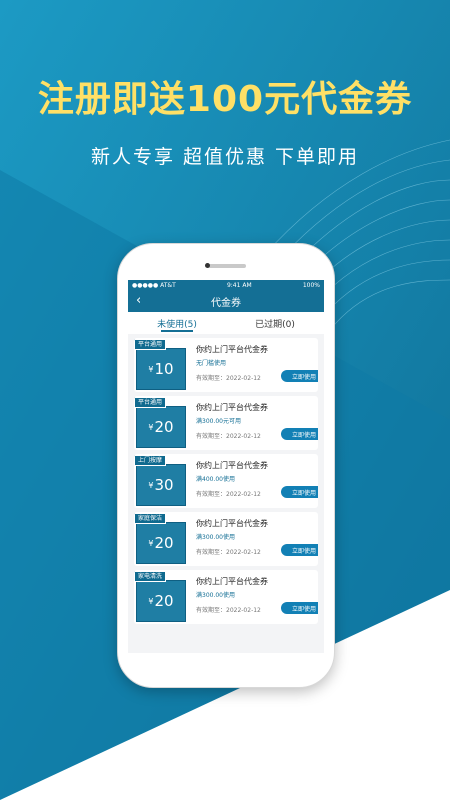 The image size is (450, 800). Describe the element at coordinates (154, 285) in the screenshot. I see `status-carrier: ●●●●● AT&T` at that location.